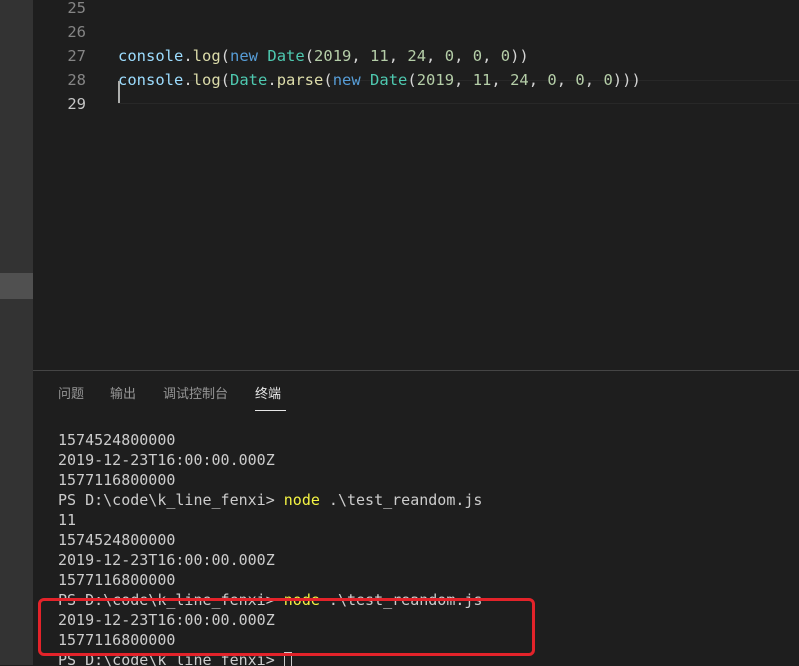 This screenshot has width=799, height=666. What do you see at coordinates (416, 104) in the screenshot?
I see `code-line: 29` at bounding box center [416, 104].